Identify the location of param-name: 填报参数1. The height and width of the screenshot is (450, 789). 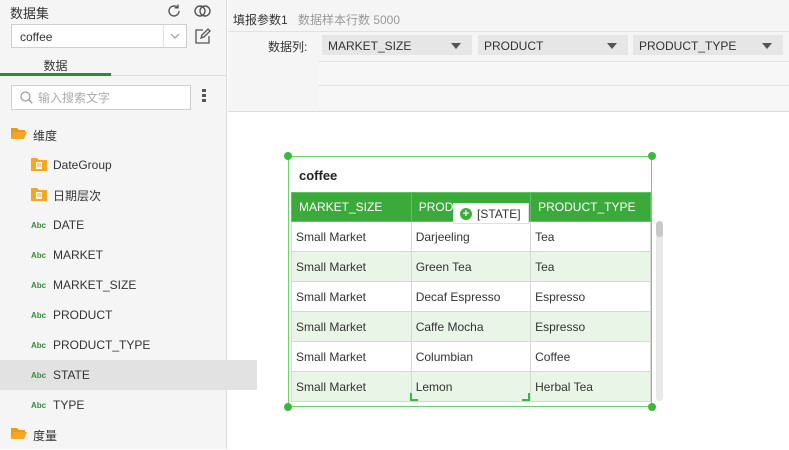
(260, 20).